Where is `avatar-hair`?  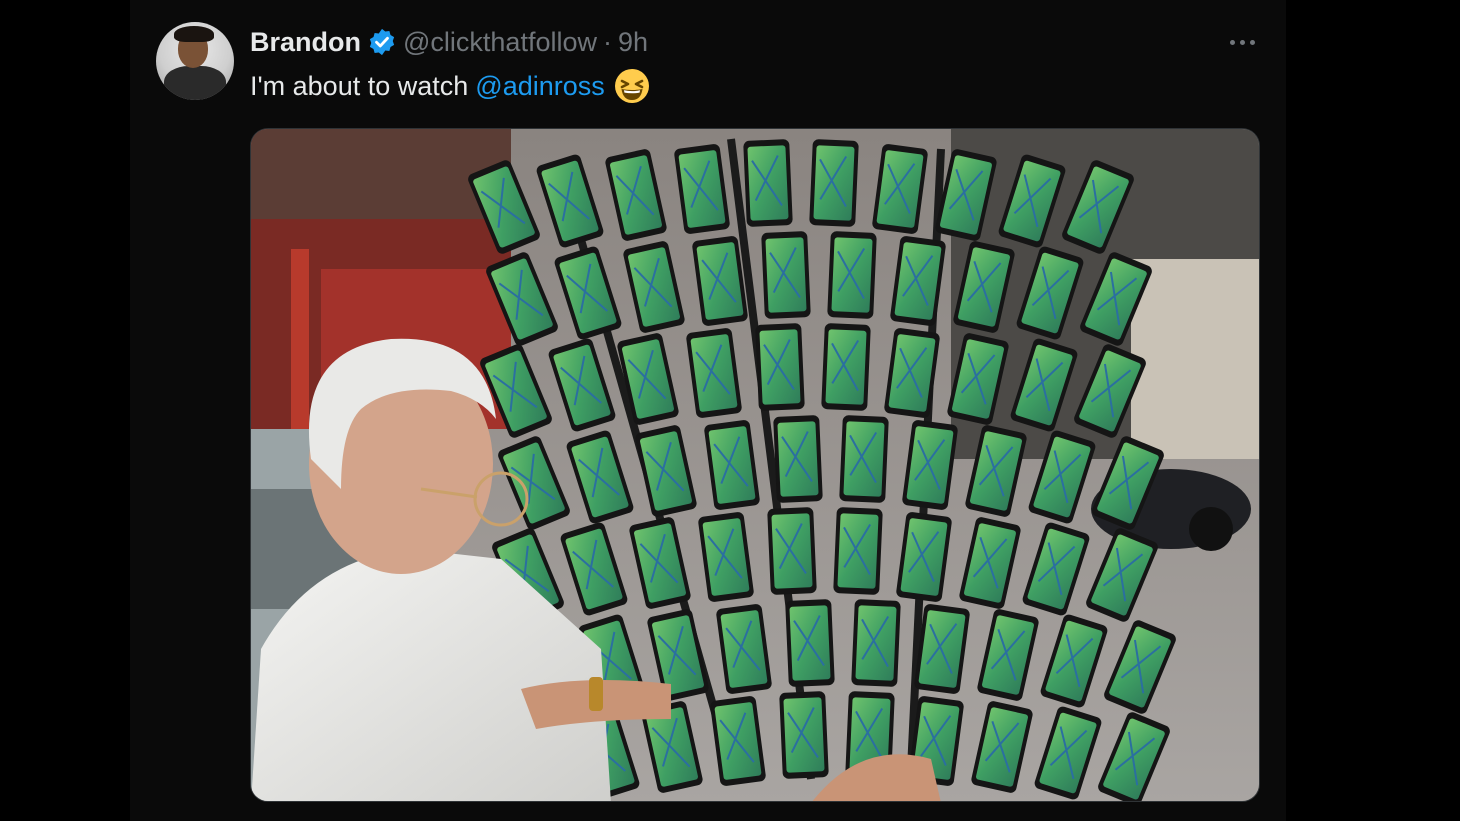 avatar-hair is located at coordinates (194, 34).